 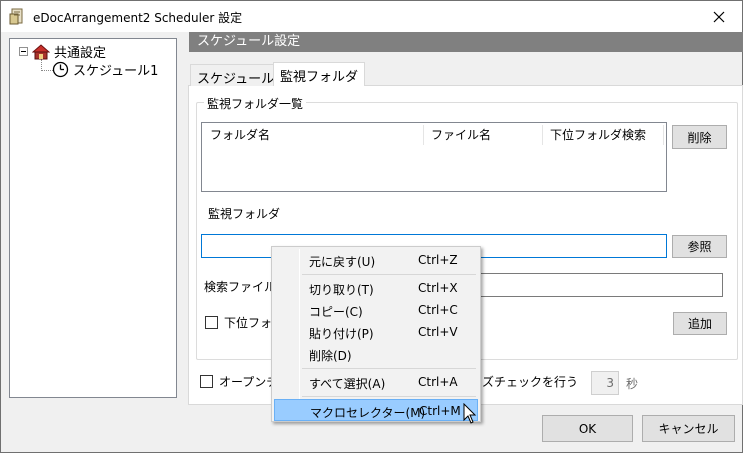 I want to click on add-button: 追加, so click(x=700, y=323).